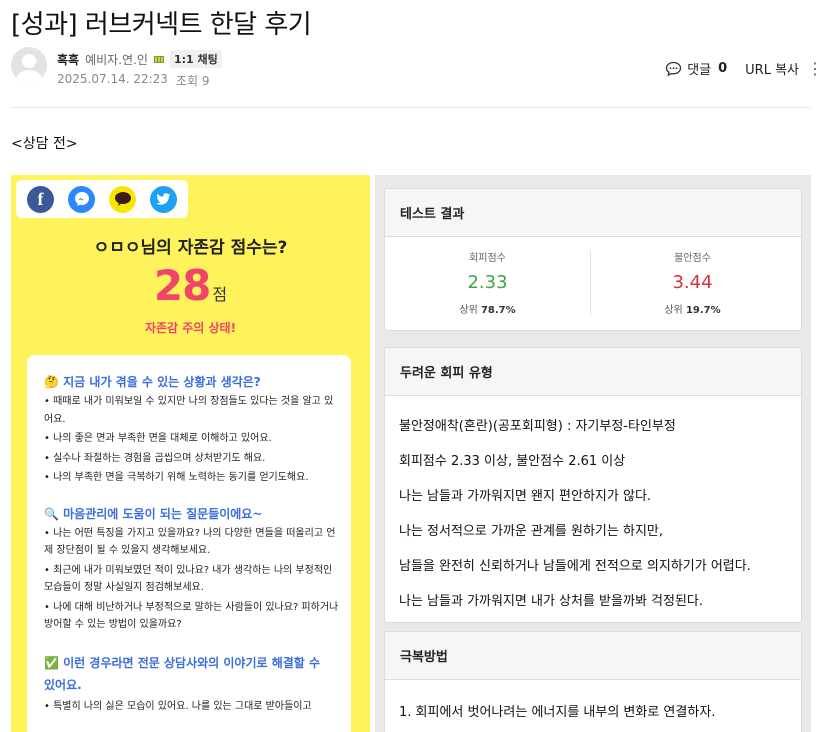  Describe the element at coordinates (557, 712) in the screenshot. I see `overcome-line: 1. 회피에서 벗어나려는 에너지를 내부의 변화로 연결하자.` at that location.